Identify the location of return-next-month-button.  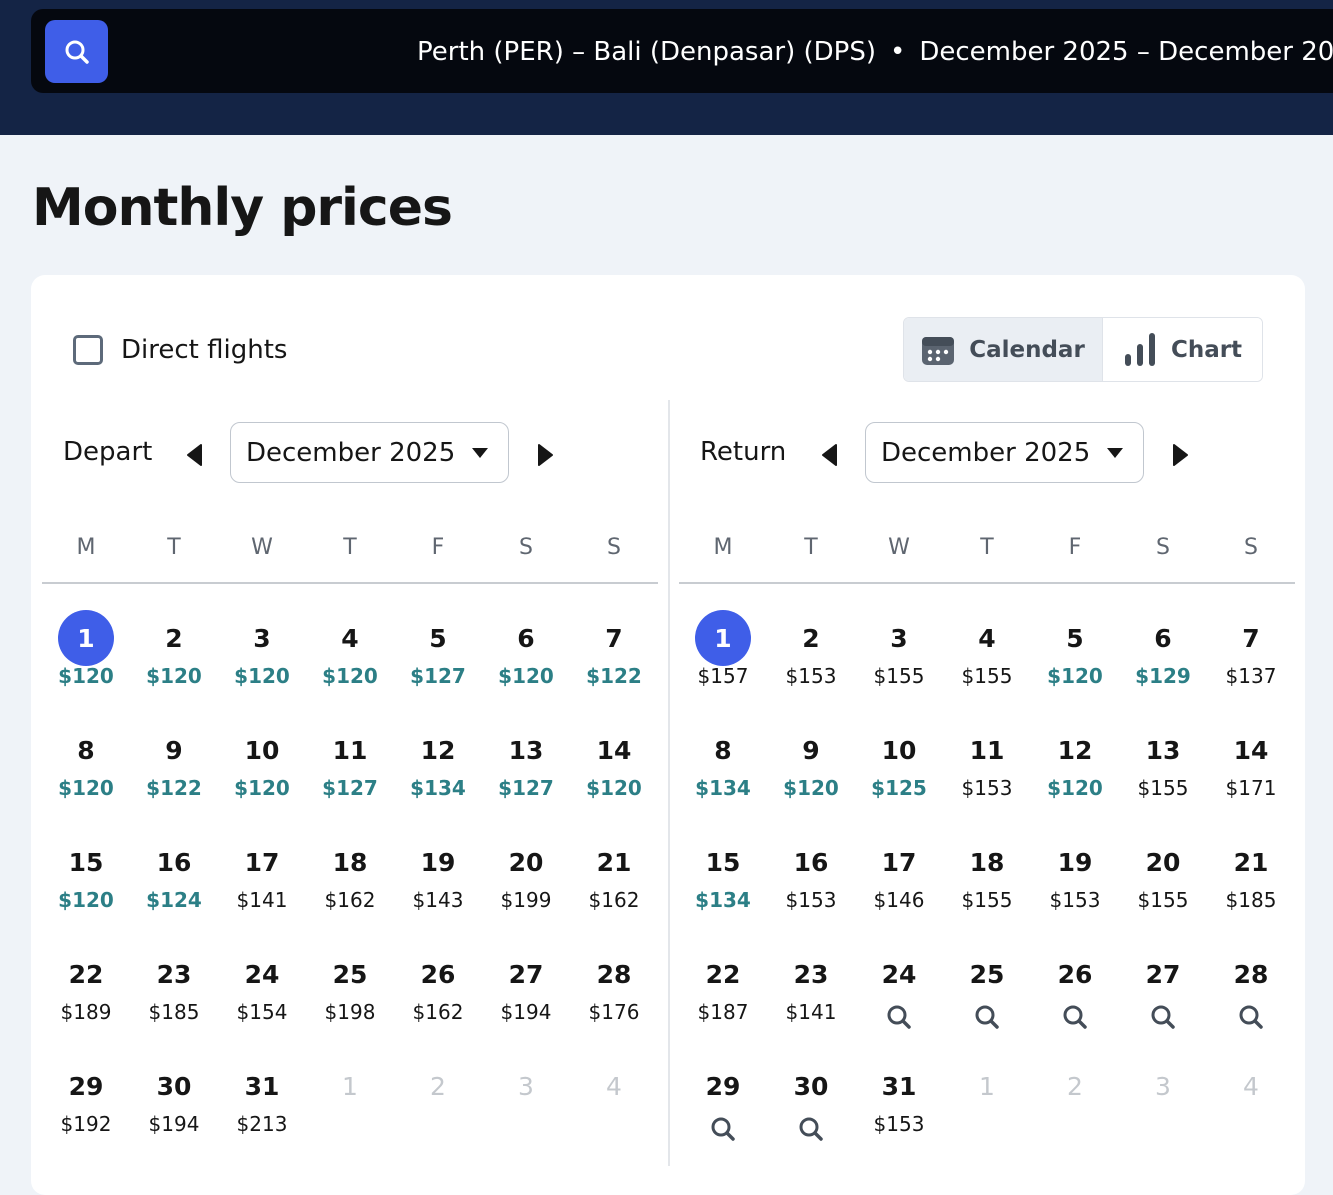
(1181, 455).